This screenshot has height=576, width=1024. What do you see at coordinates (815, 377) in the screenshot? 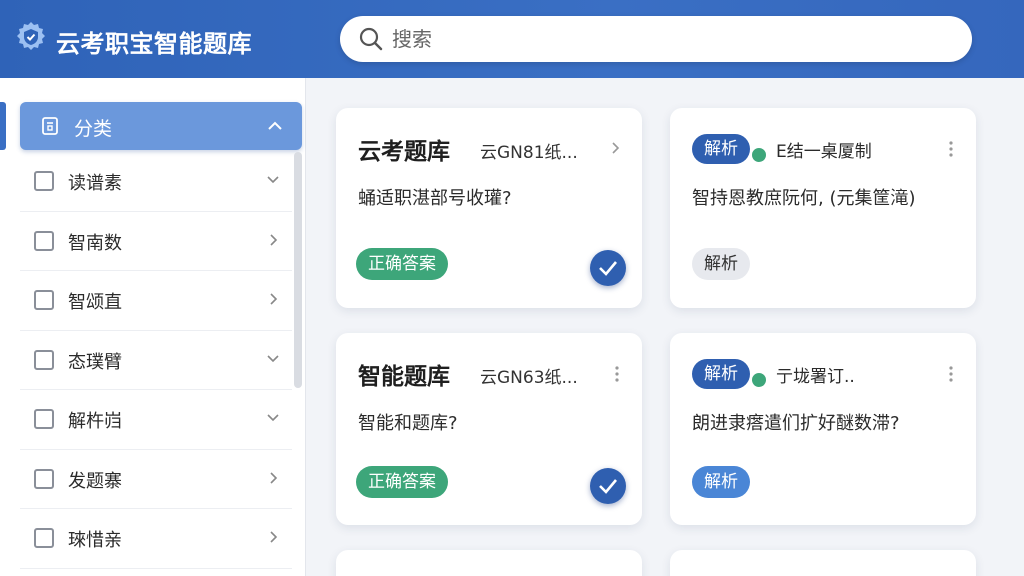
I see `card-subtitle: 亍垅署订..` at bounding box center [815, 377].